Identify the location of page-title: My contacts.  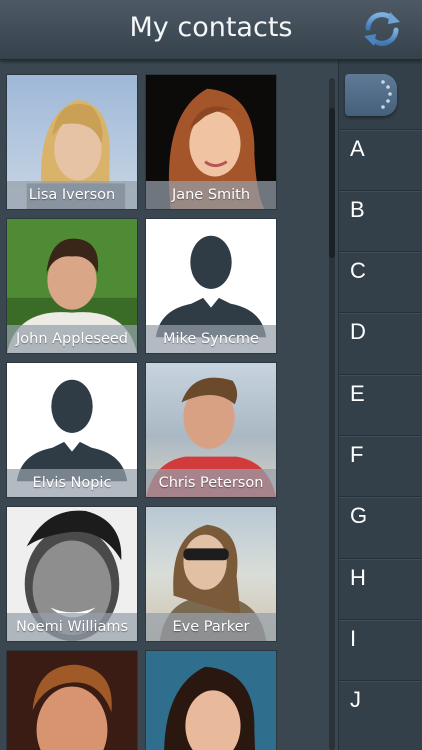
(211, 27).